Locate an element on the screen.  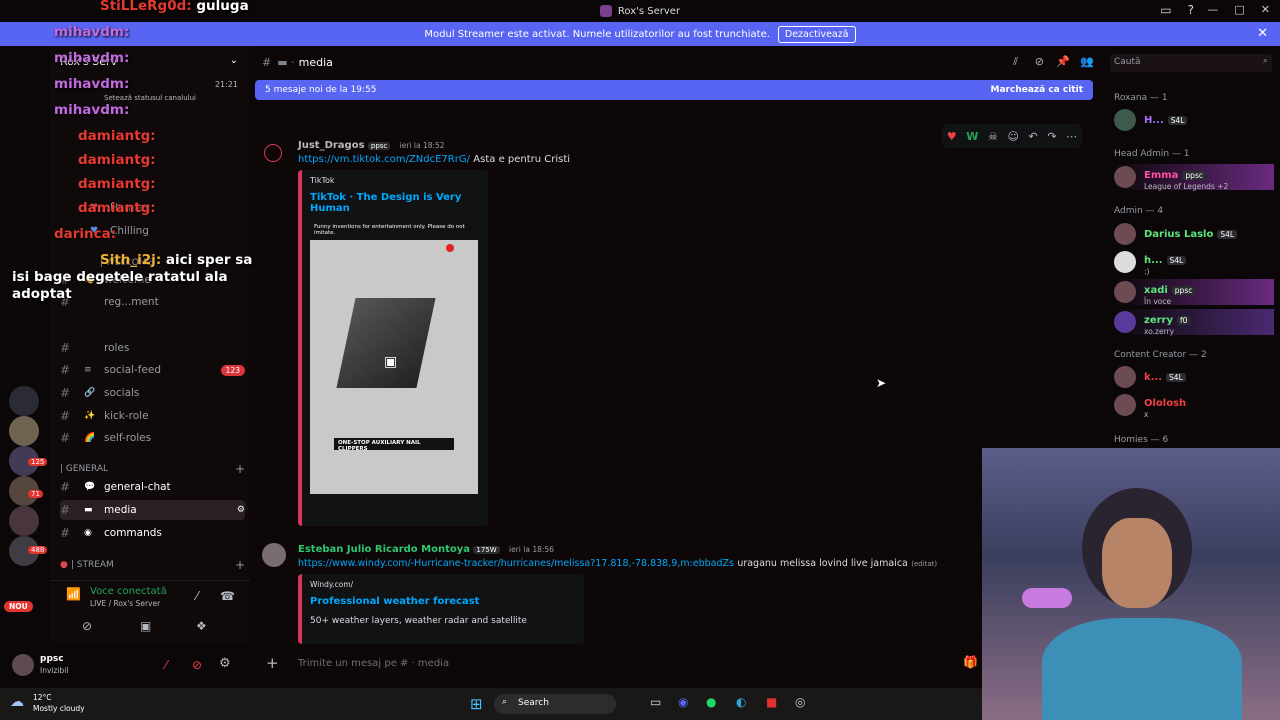
channel-socials: # 🔗 socials is located at coordinates (152, 393).